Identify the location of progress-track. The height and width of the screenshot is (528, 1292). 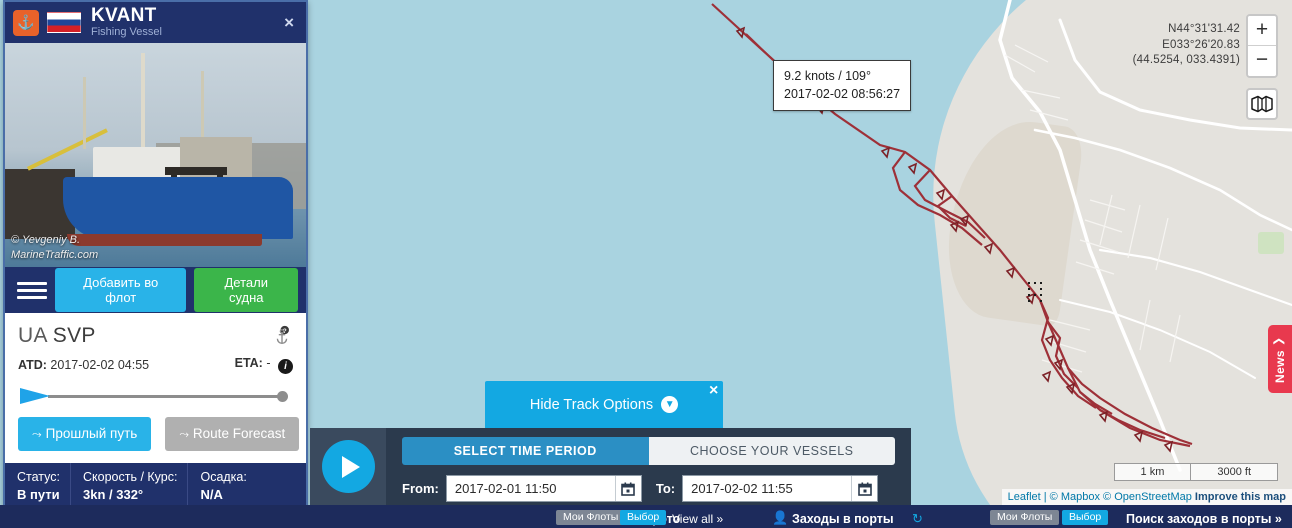
(164, 396).